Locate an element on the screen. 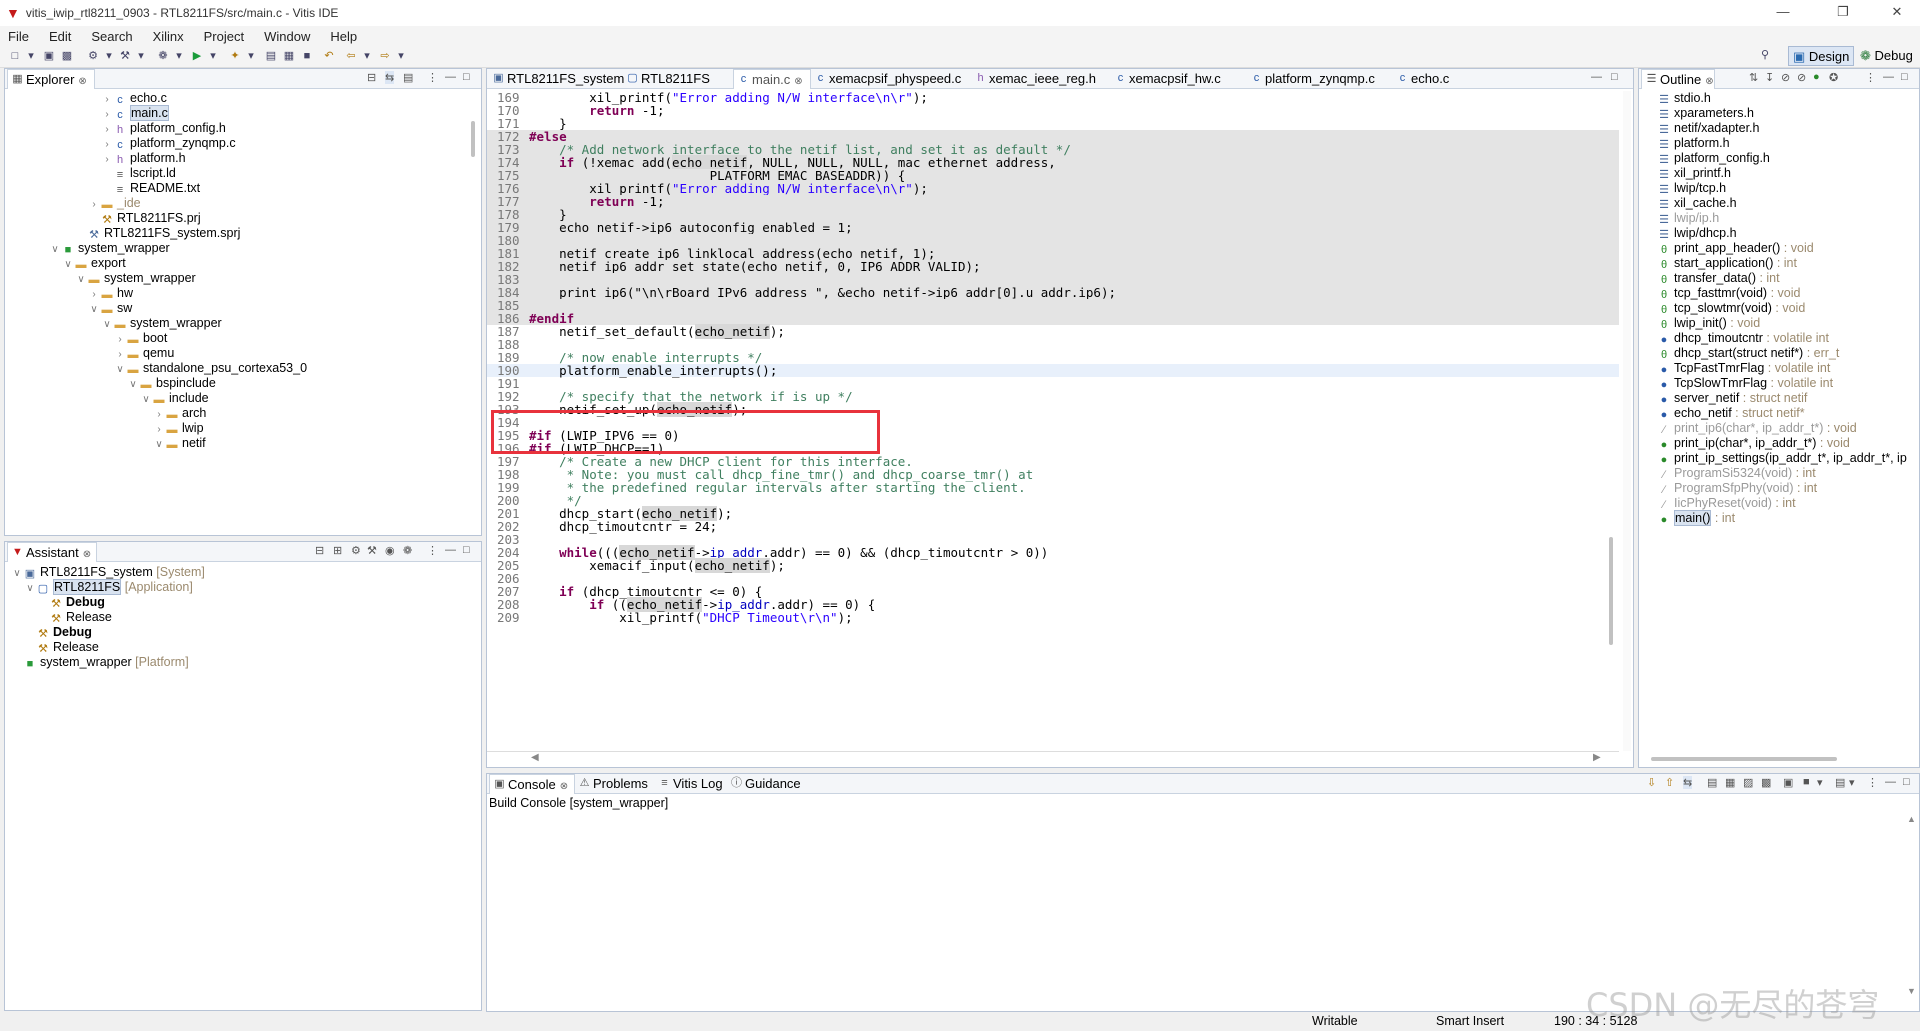  close-window-button: ✕ is located at coordinates (1897, 13).